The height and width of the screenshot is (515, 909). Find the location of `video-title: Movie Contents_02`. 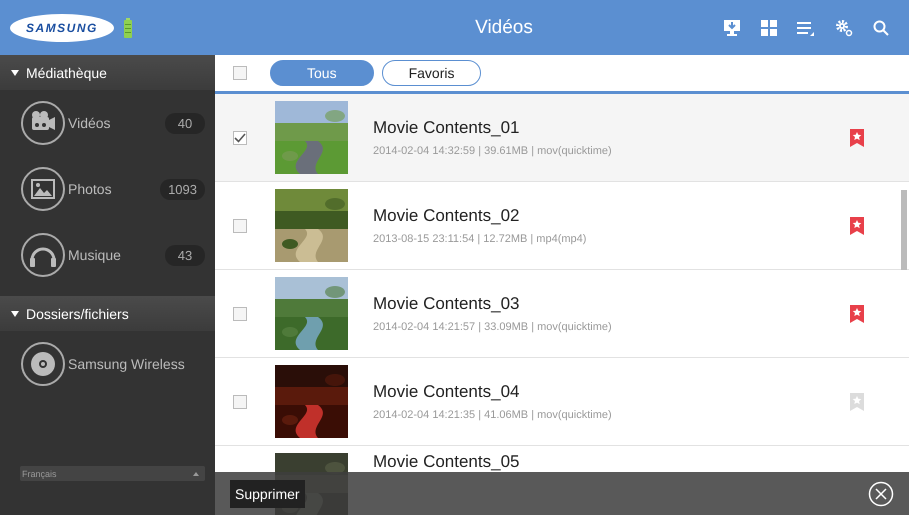

video-title: Movie Contents_02 is located at coordinates (446, 216).